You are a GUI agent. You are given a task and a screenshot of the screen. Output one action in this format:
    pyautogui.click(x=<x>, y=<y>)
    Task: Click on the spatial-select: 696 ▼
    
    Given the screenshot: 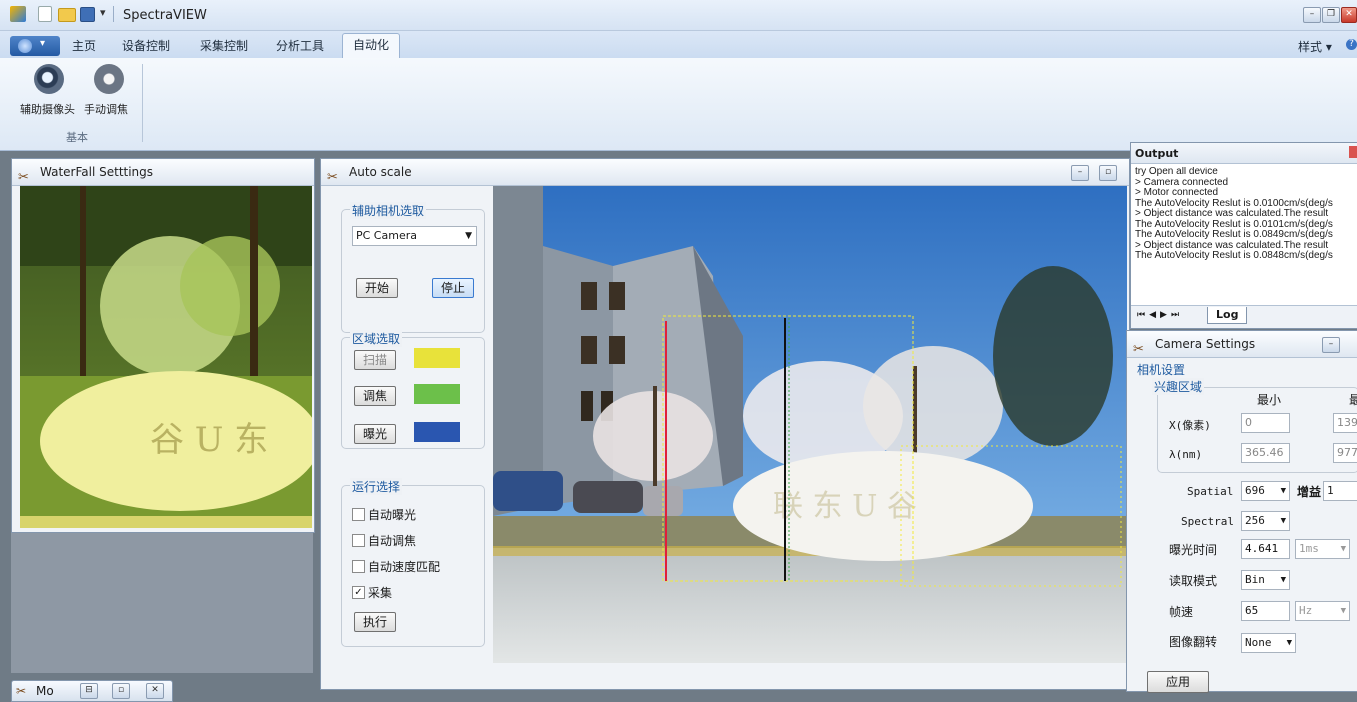 What is the action you would take?
    pyautogui.click(x=1265, y=491)
    